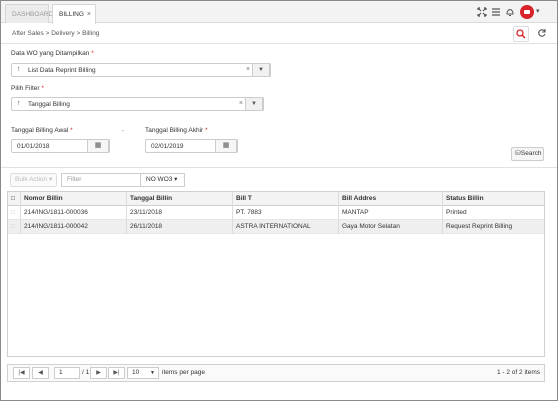 Image resolution: width=558 pixels, height=401 pixels. I want to click on search-button-label: Search, so click(531, 153).